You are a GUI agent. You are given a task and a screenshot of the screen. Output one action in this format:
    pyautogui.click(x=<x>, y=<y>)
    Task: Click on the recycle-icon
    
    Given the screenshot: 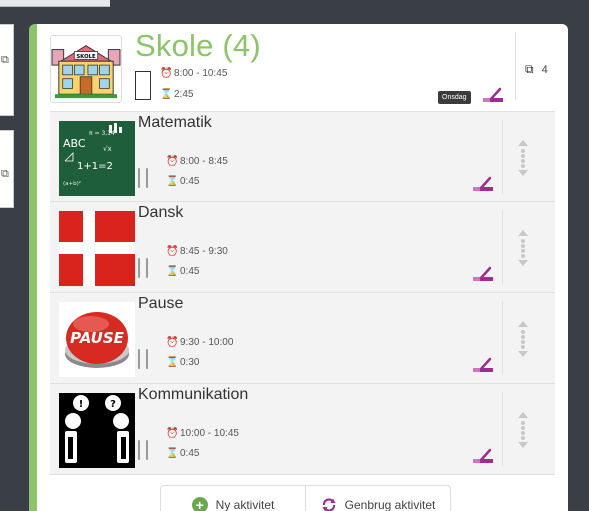 What is the action you would take?
    pyautogui.click(x=329, y=504)
    